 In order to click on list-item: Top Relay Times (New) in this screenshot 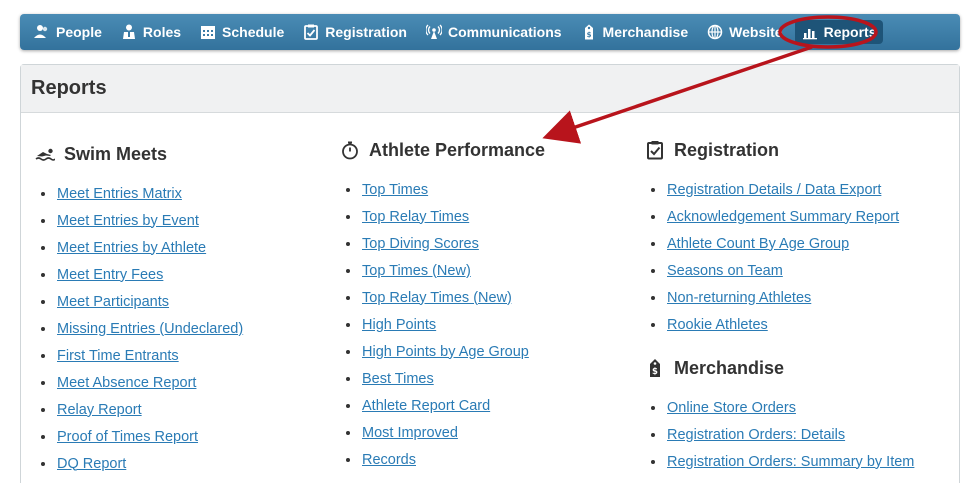, I will do `click(445, 297)`.